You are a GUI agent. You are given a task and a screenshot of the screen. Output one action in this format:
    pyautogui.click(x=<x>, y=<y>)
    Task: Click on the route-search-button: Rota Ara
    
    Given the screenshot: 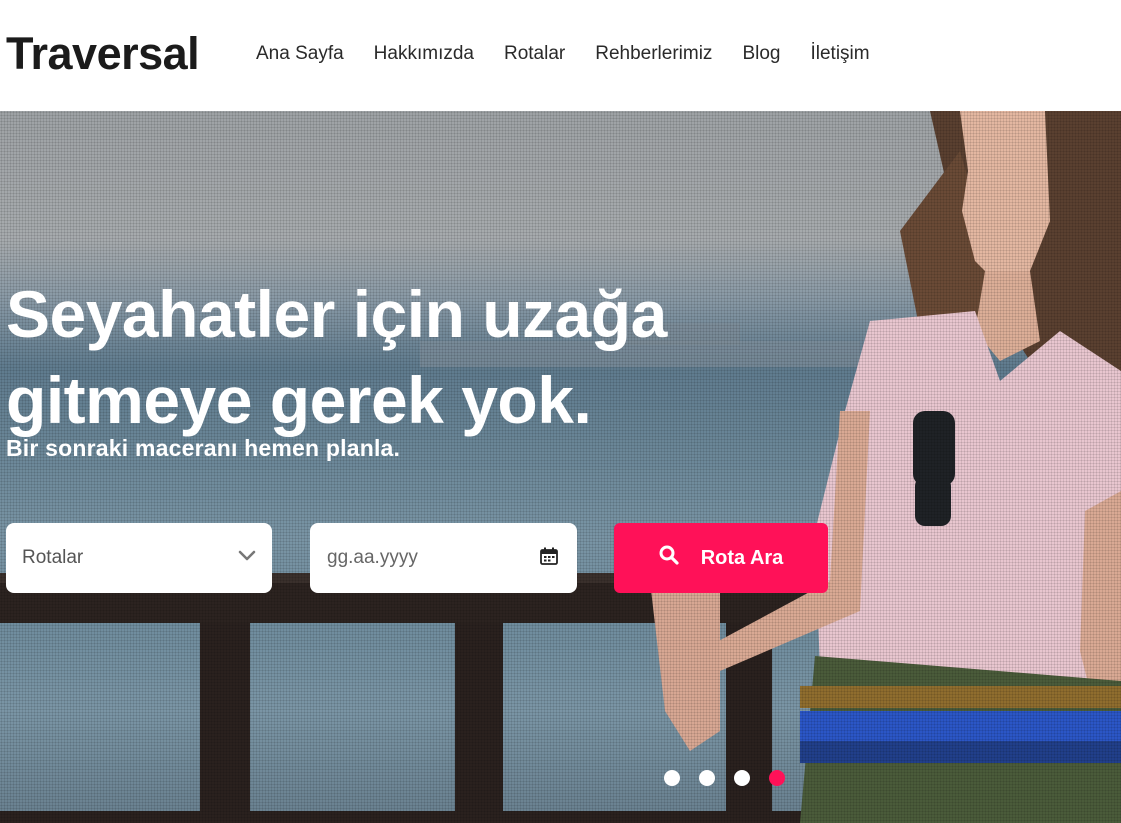 What is the action you would take?
    pyautogui.click(x=721, y=558)
    